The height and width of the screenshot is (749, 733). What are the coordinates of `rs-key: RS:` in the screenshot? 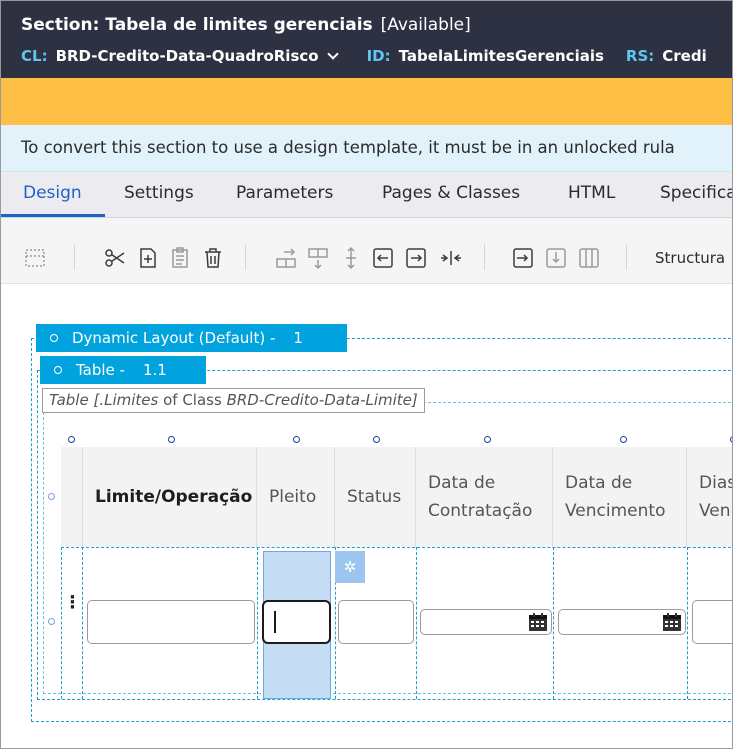 It's located at (640, 56).